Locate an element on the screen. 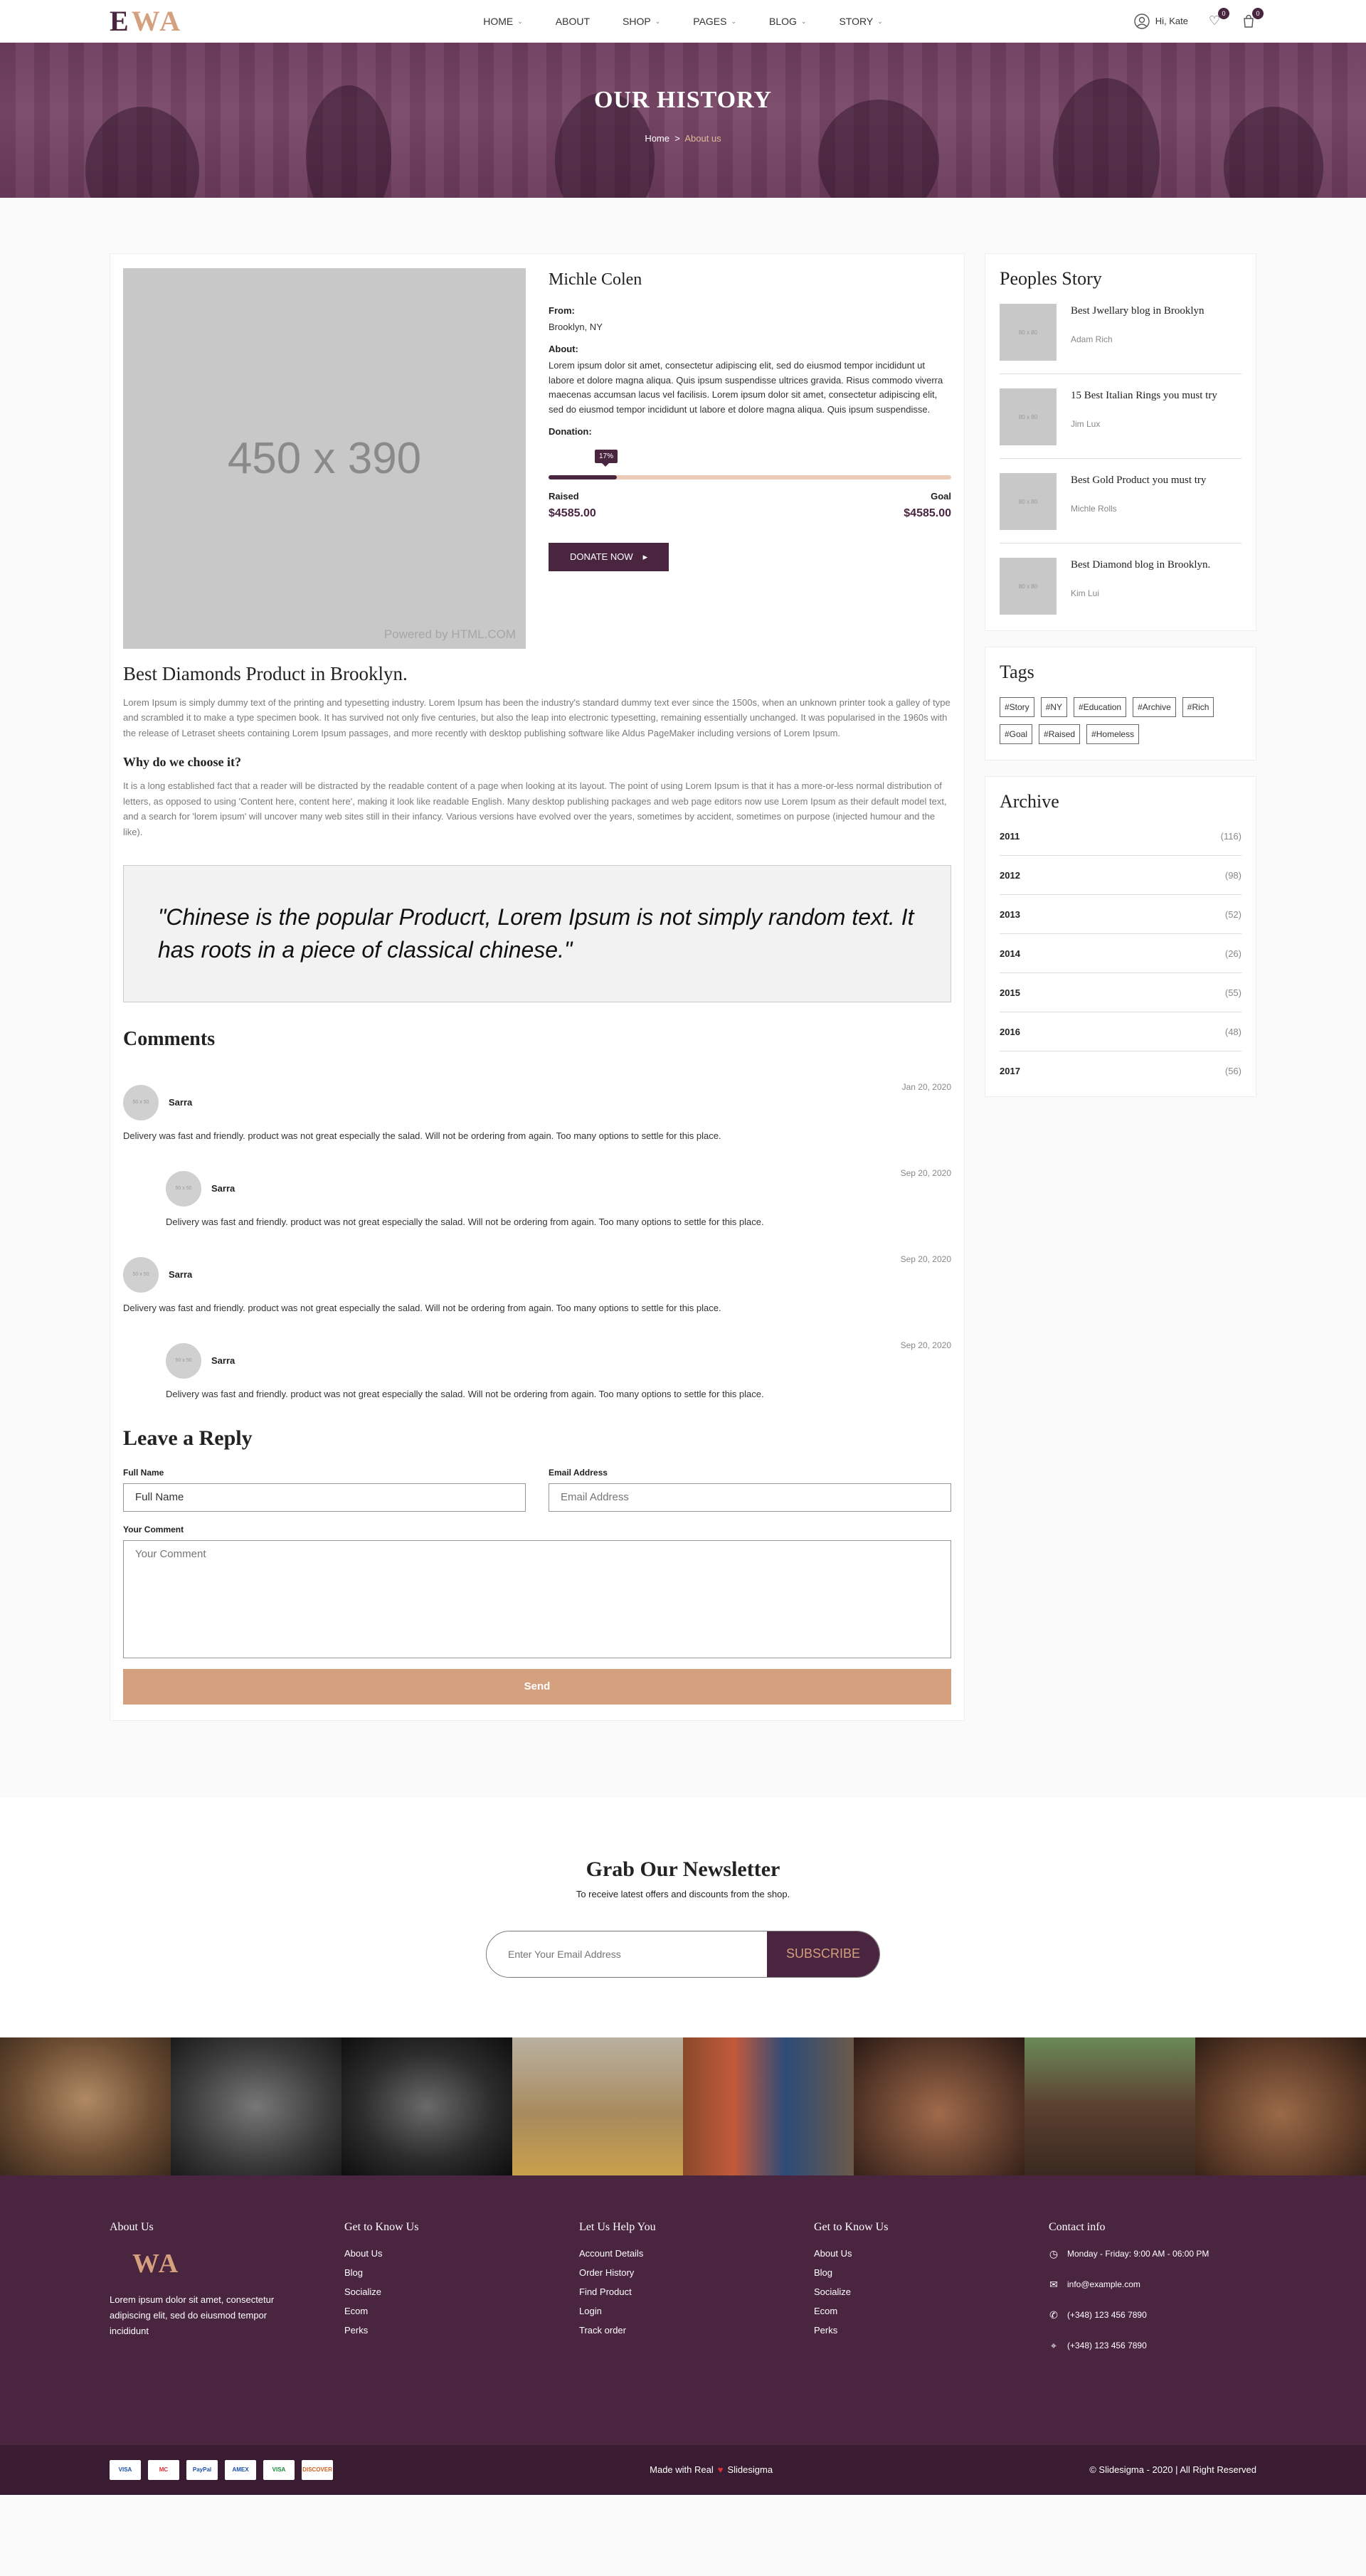 Image resolution: width=1366 pixels, height=2576 pixels. archive-item: 2015 (55) is located at coordinates (1120, 992).